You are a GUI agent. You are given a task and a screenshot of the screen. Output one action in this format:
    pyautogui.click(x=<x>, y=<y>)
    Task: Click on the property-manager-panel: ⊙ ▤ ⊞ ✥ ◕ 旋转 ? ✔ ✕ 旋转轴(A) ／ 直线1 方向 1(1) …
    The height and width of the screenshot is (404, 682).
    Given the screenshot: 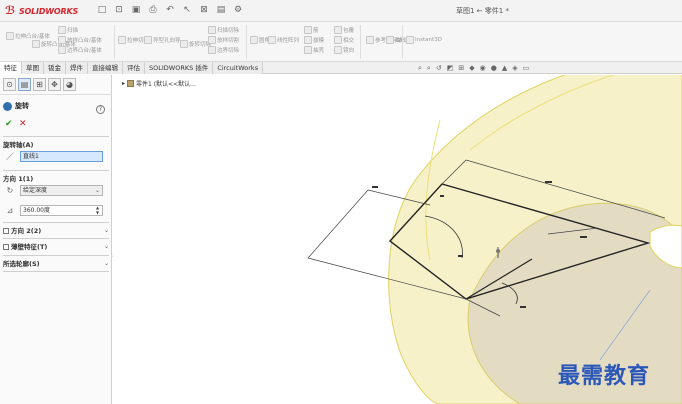 What is the action you would take?
    pyautogui.click(x=56, y=239)
    